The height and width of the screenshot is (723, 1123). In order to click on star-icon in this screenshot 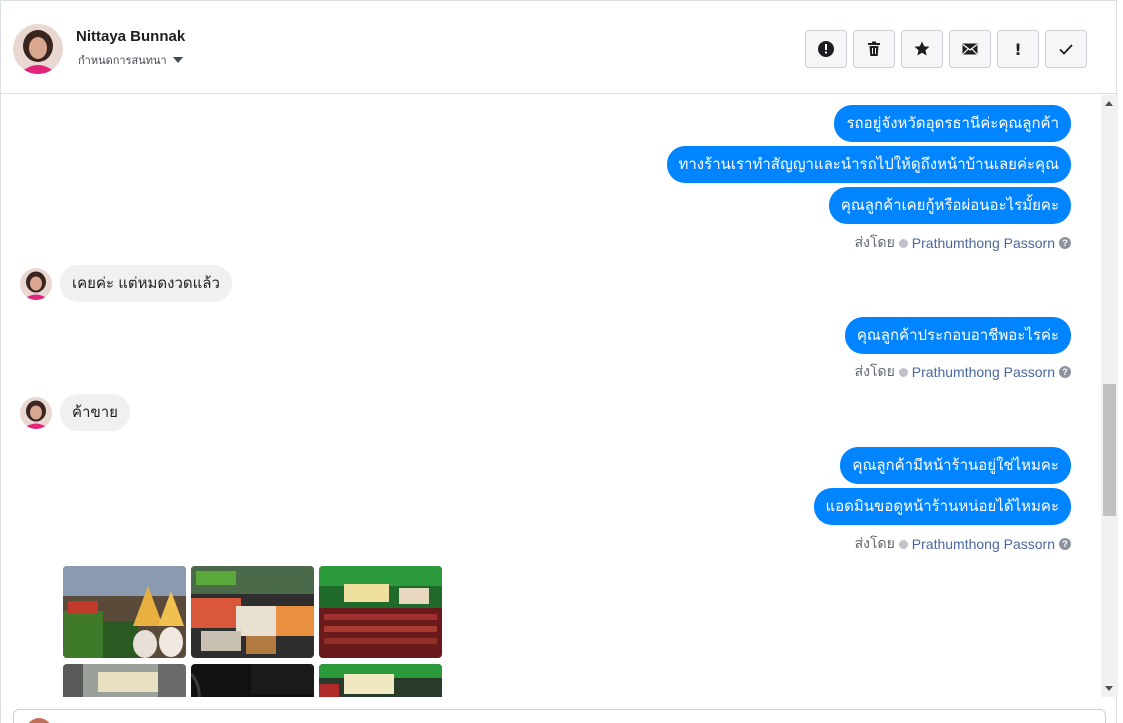, I will do `click(922, 48)`.